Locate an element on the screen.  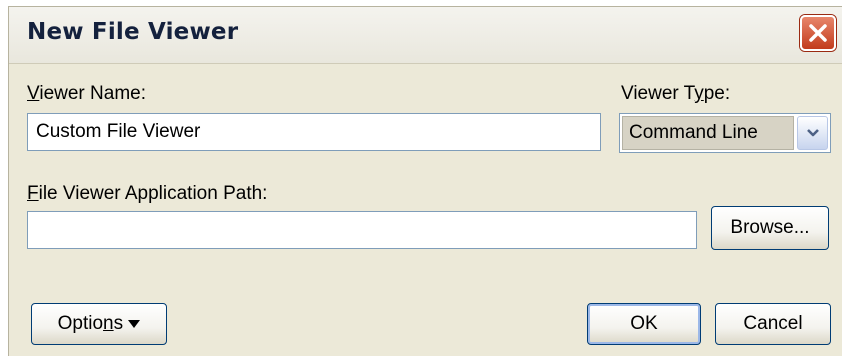
options-access-key: n is located at coordinates (108, 323).